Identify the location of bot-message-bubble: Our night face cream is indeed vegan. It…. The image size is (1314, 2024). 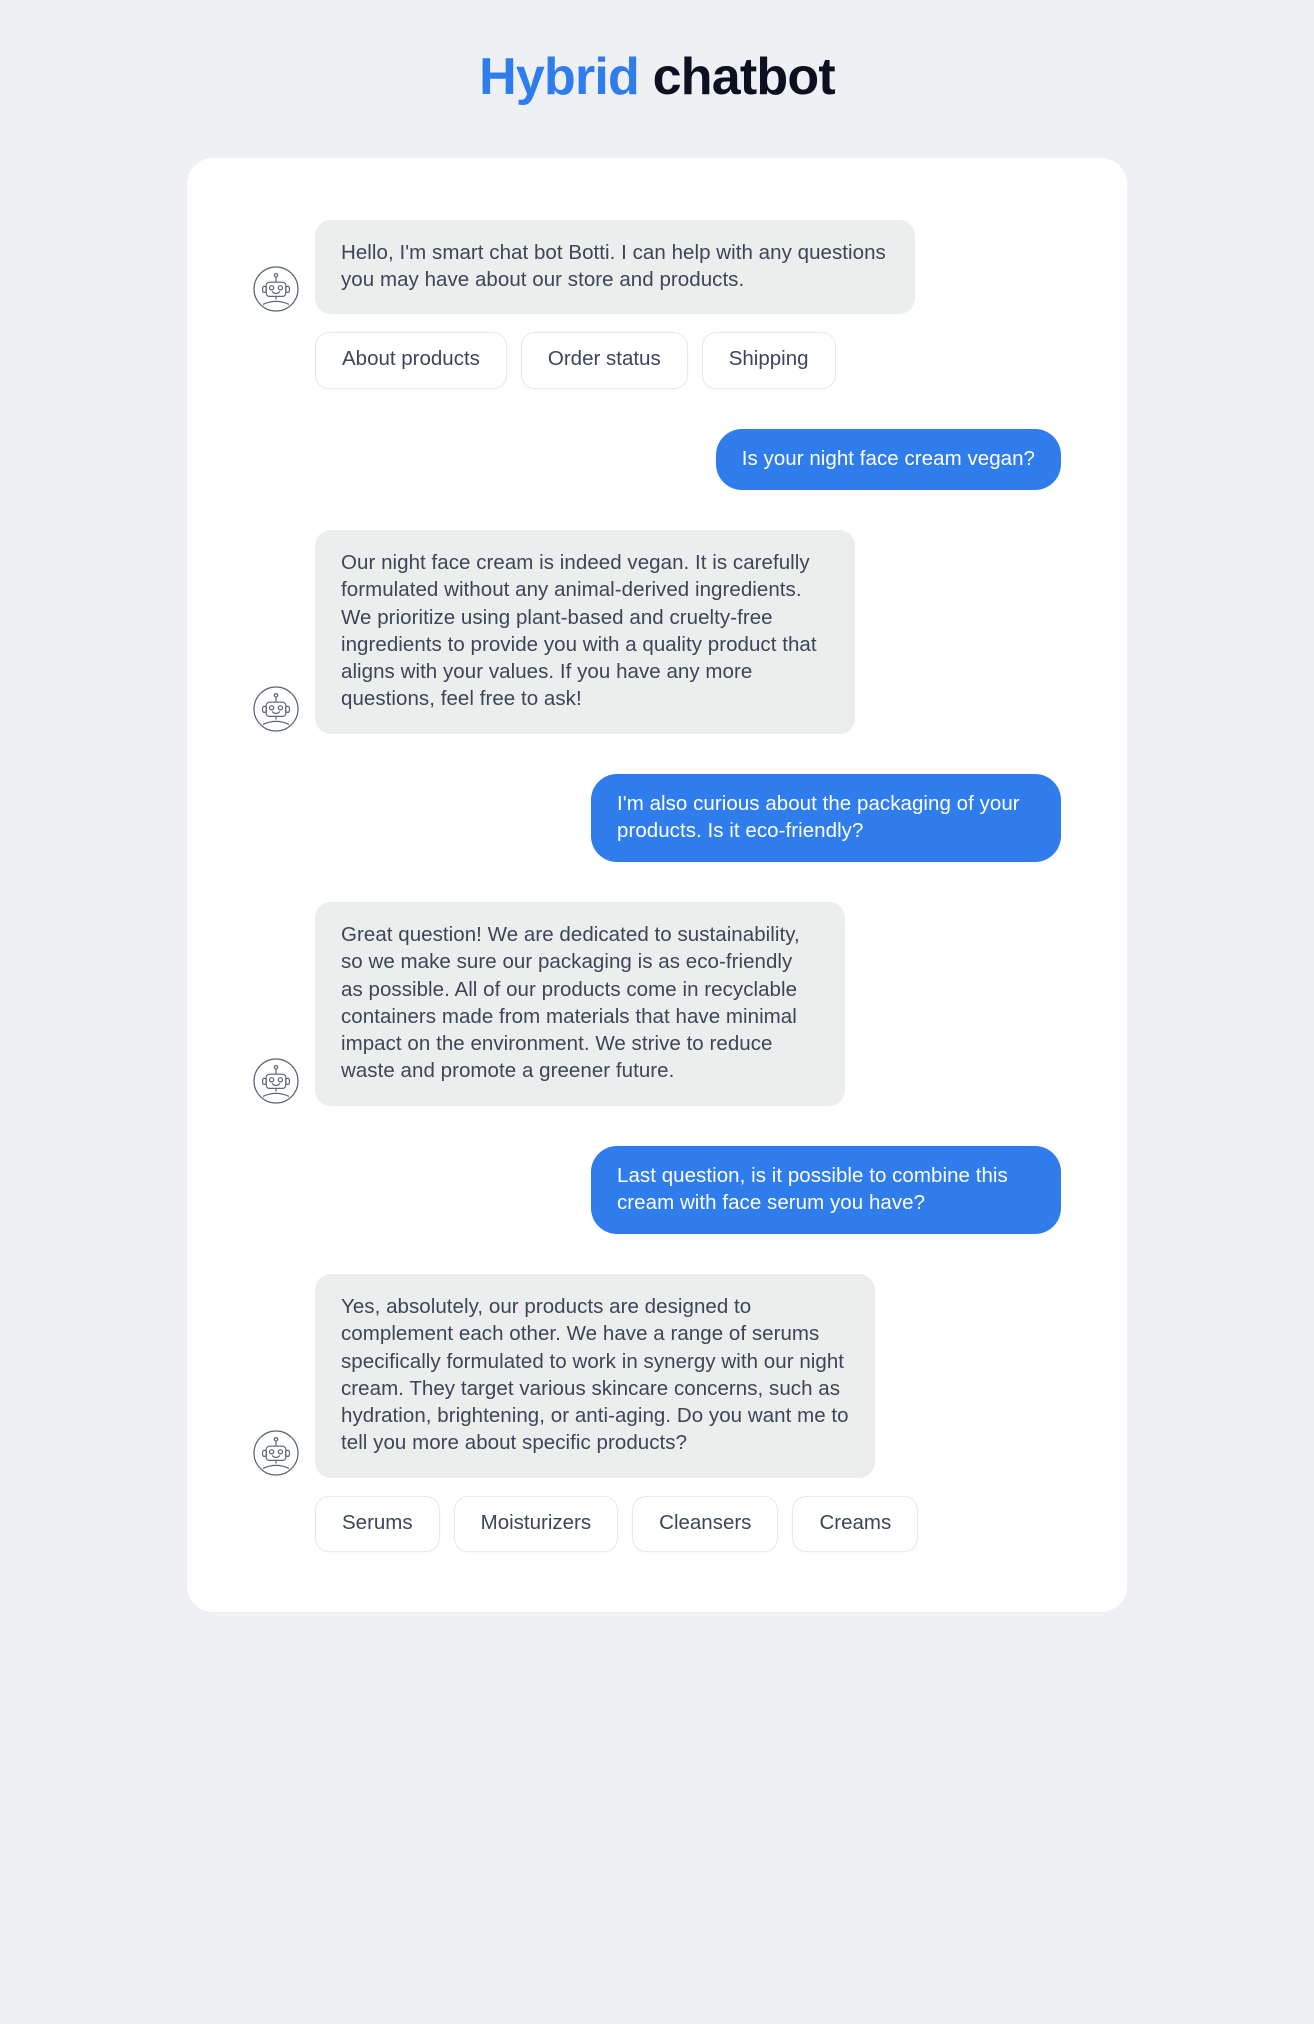
(585, 632).